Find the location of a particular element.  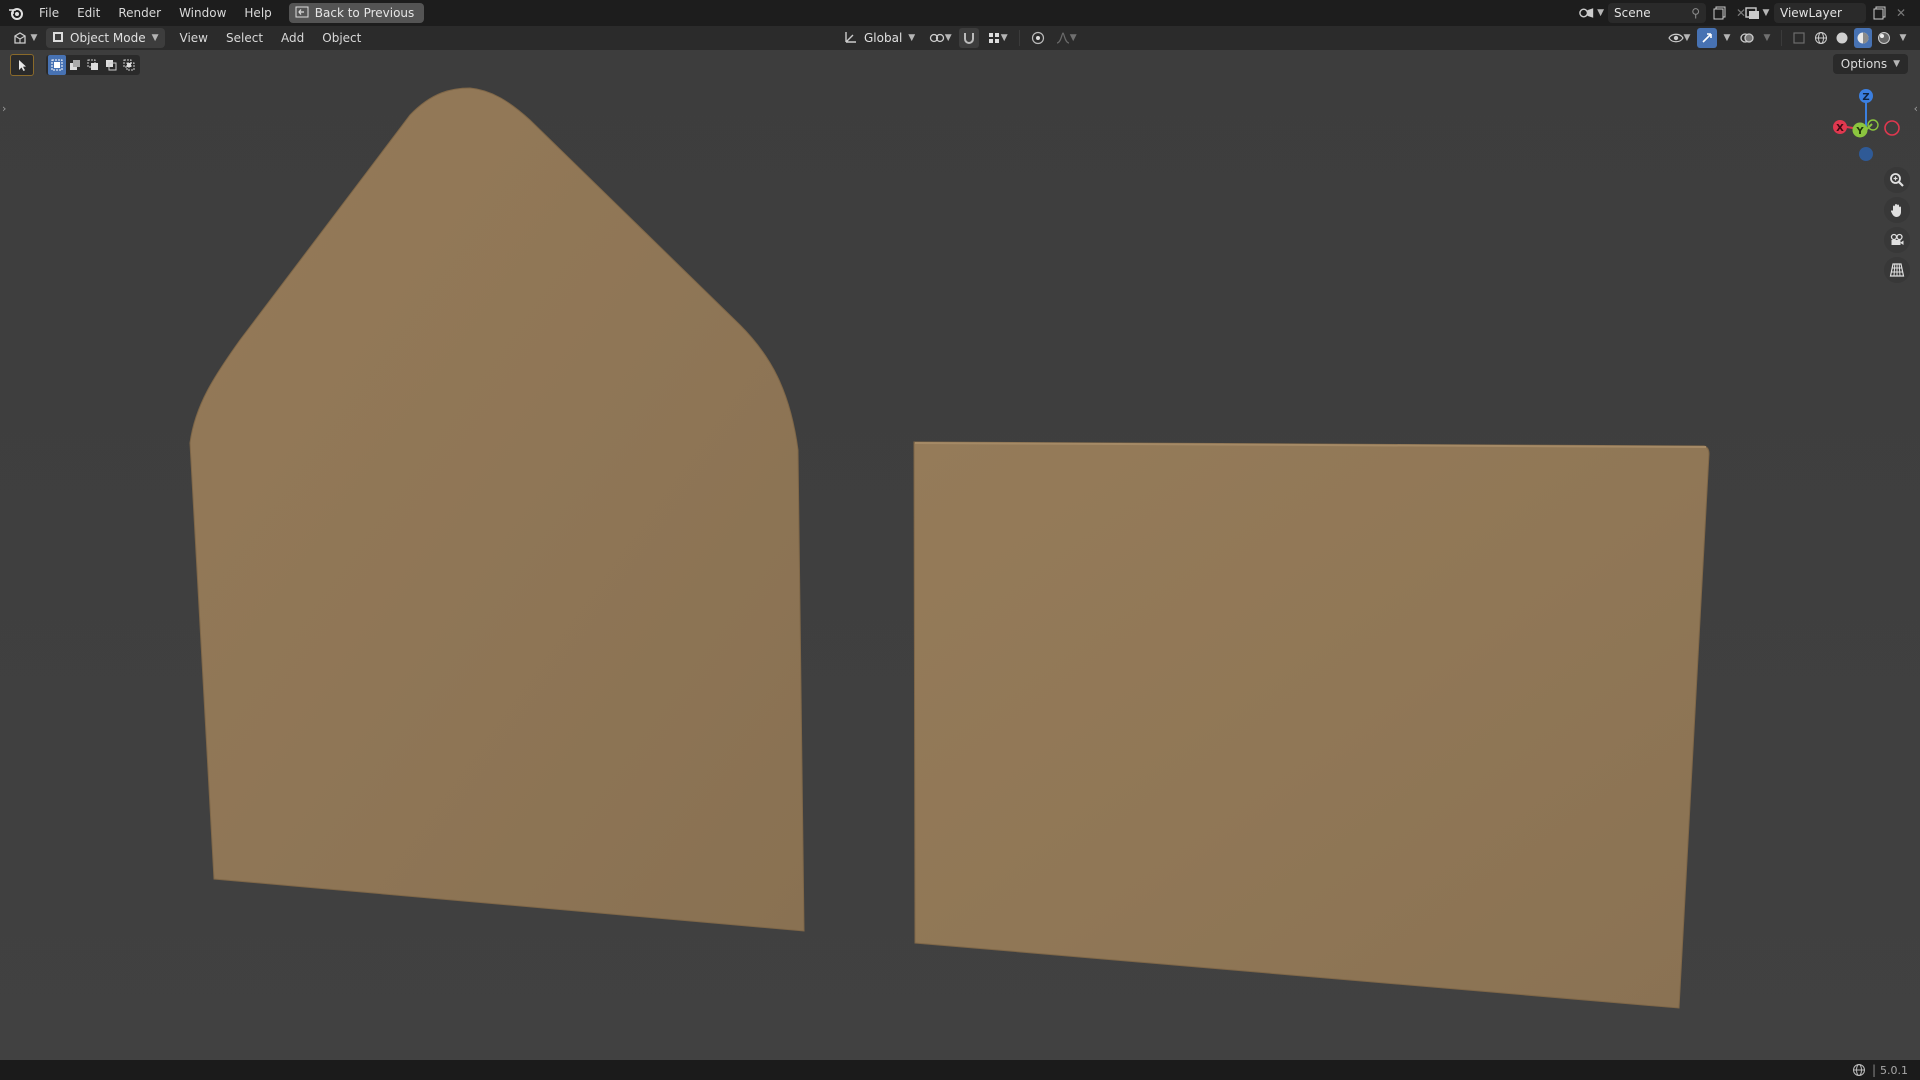

pin-icon: ⚲ is located at coordinates (1695, 13).